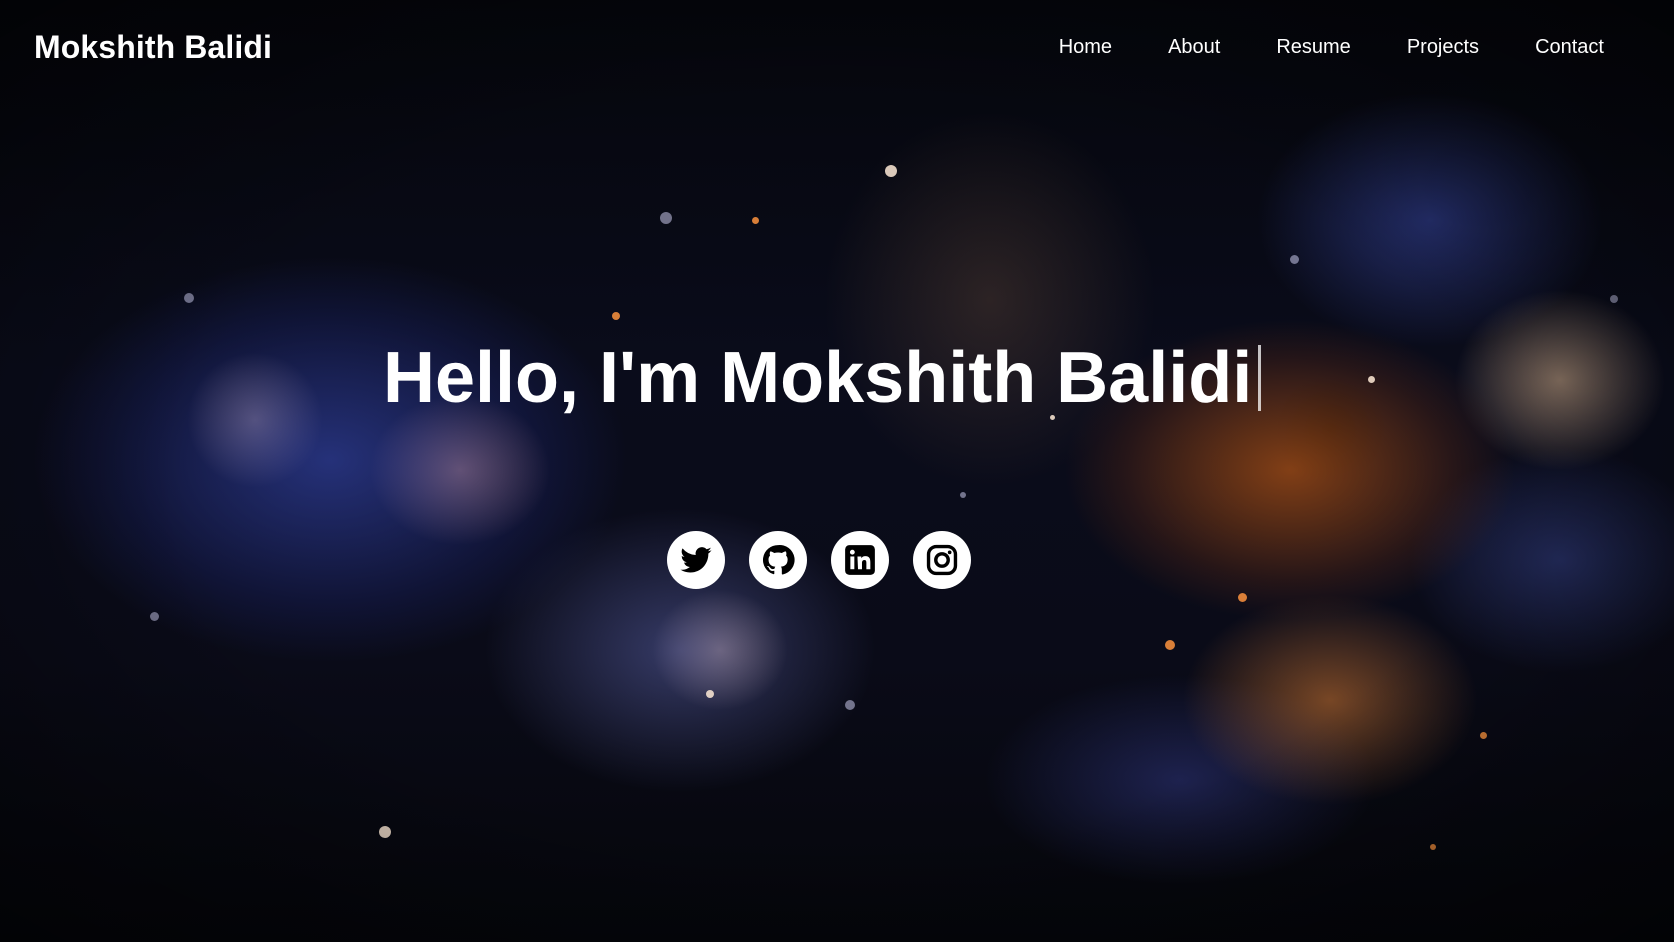  Describe the element at coordinates (1443, 47) in the screenshot. I see `nav-link-projects: Projects` at that location.